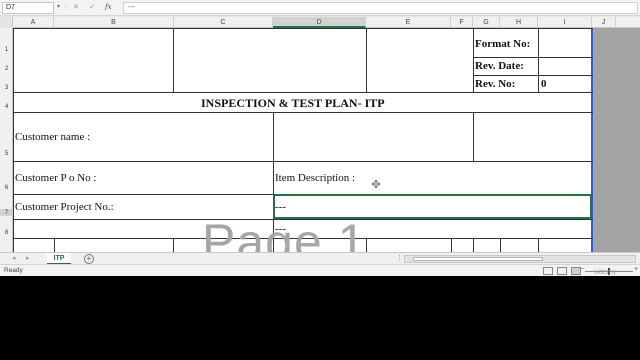 The height and width of the screenshot is (360, 640). What do you see at coordinates (548, 271) in the screenshot?
I see `normal-view-button` at bounding box center [548, 271].